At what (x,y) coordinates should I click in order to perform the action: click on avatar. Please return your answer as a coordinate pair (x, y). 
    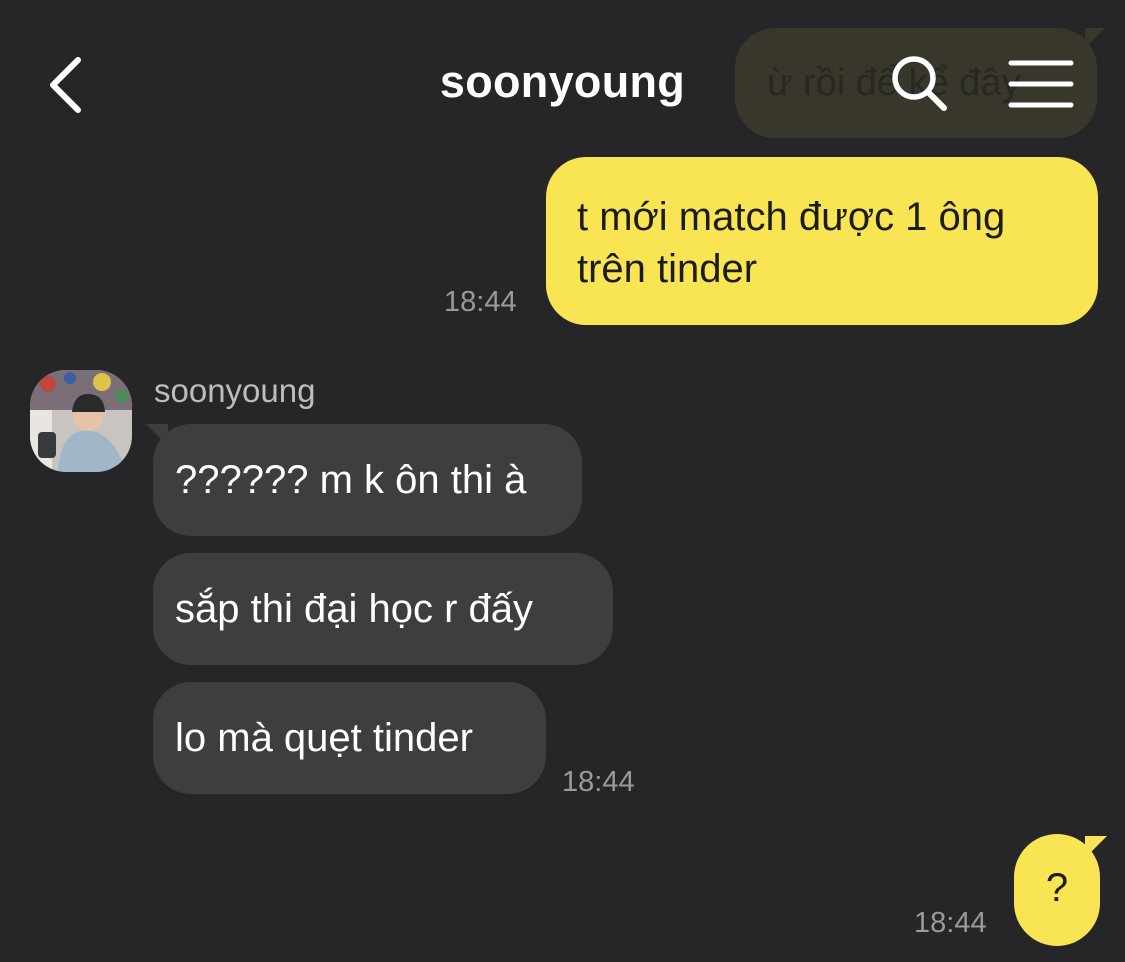
    Looking at the image, I should click on (81, 421).